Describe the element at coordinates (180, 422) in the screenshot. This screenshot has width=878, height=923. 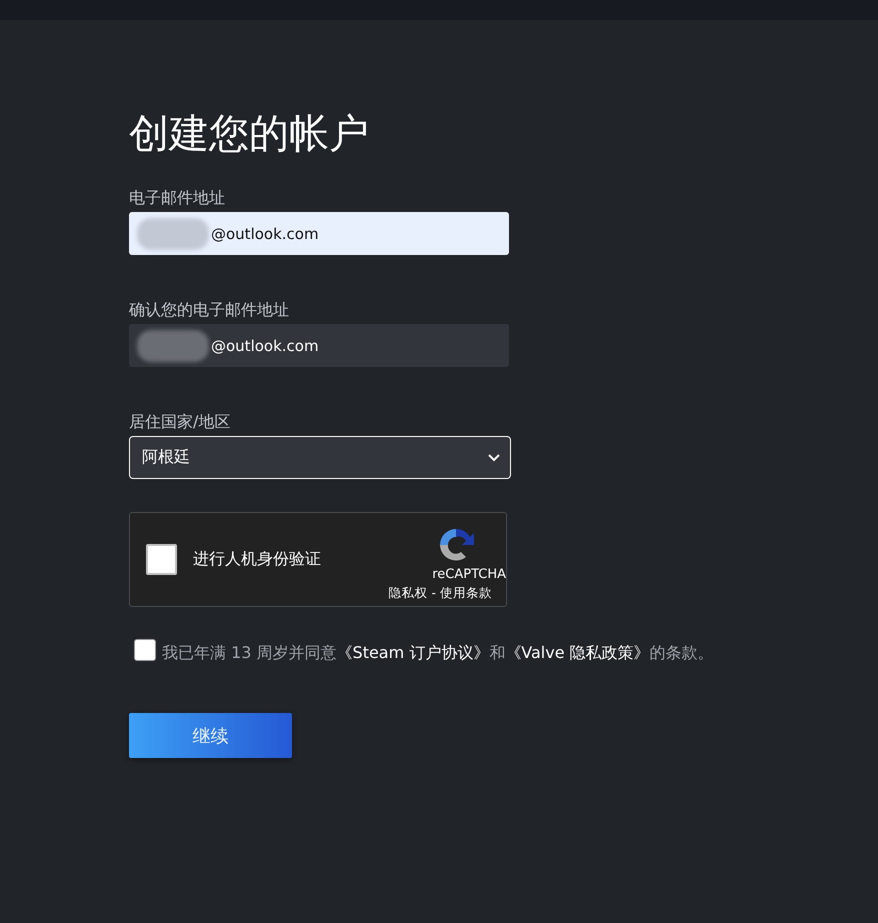
I see `field-label: 居住国家/地区` at that location.